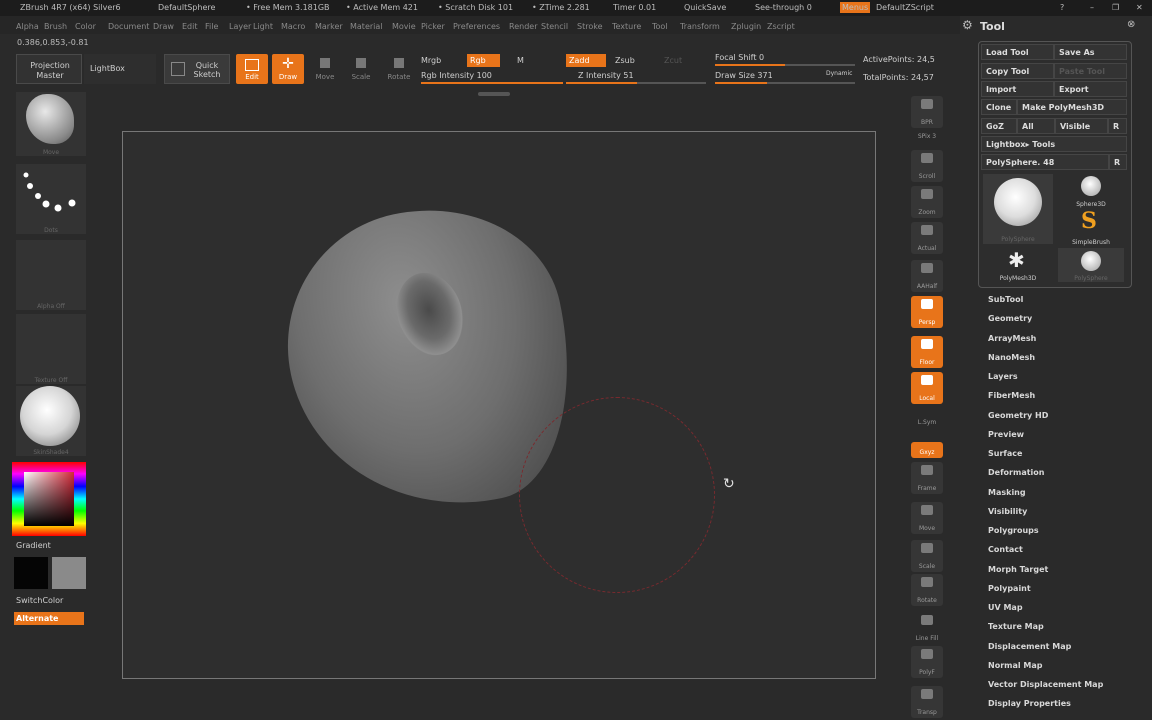 The height and width of the screenshot is (720, 1152). I want to click on menu-light: Light, so click(263, 26).